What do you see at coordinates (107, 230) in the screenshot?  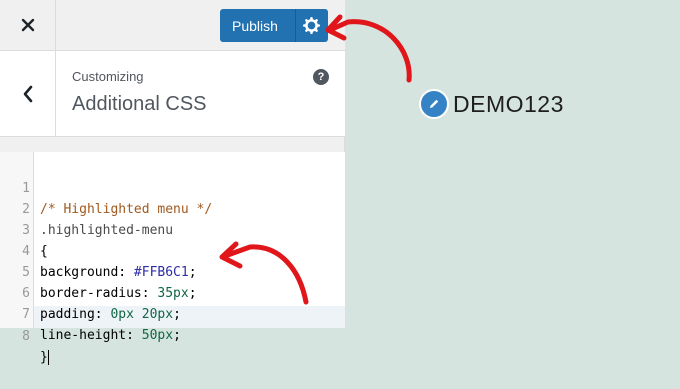 I see `code-text: .highlighted-menu` at bounding box center [107, 230].